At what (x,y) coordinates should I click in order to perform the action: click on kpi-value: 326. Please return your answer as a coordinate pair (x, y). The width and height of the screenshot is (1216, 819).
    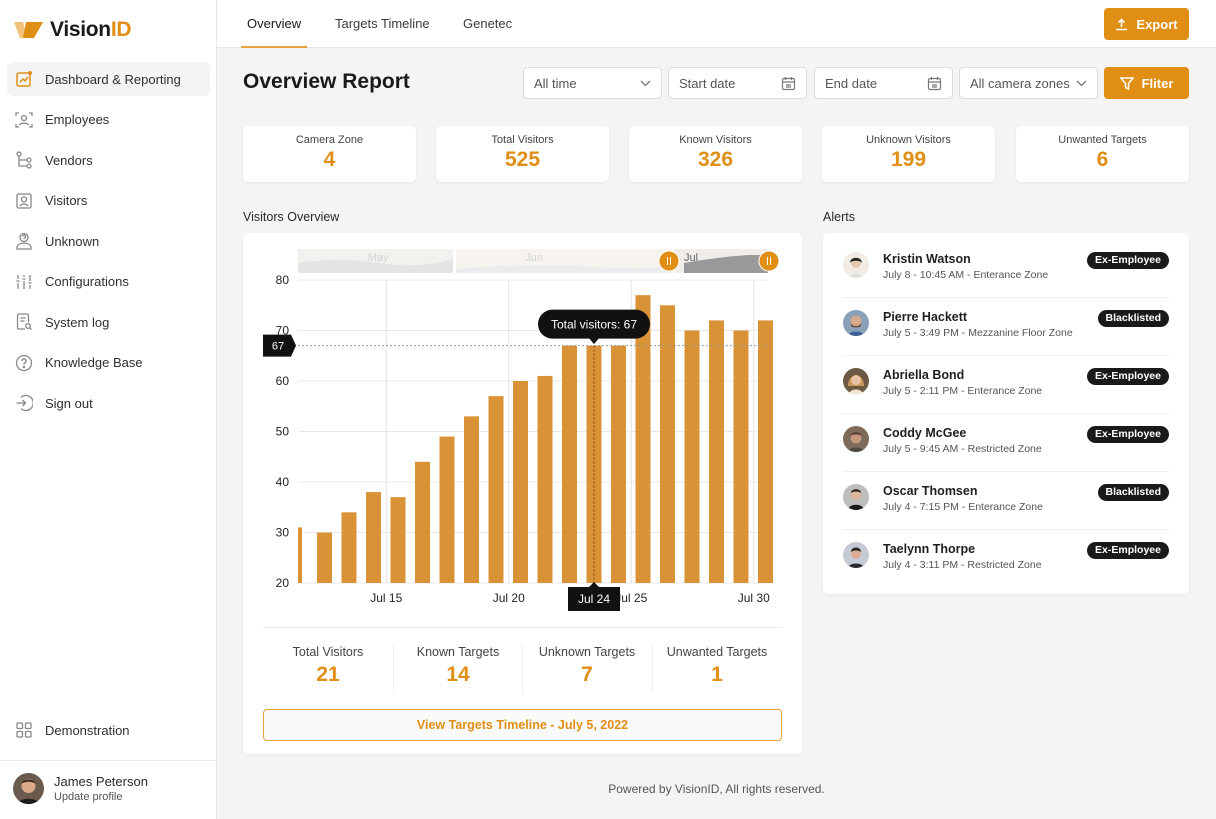
    Looking at the image, I should click on (715, 159).